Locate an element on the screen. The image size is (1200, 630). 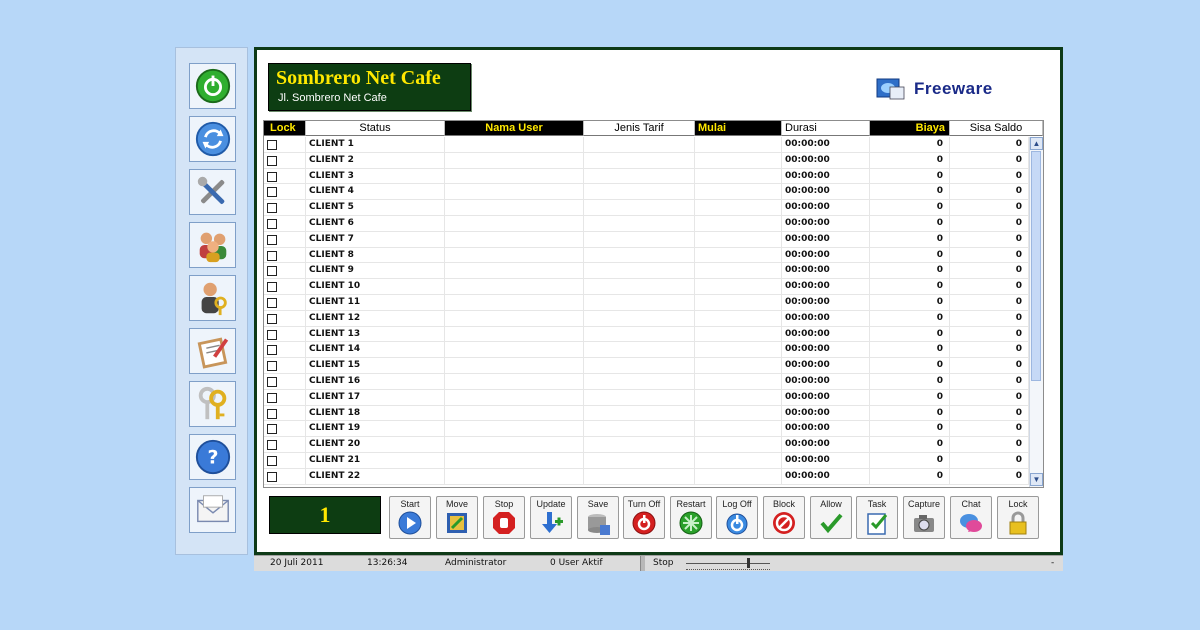
table-row: CLIENT 1 00:00:00 0 0 is located at coordinates (646, 145).